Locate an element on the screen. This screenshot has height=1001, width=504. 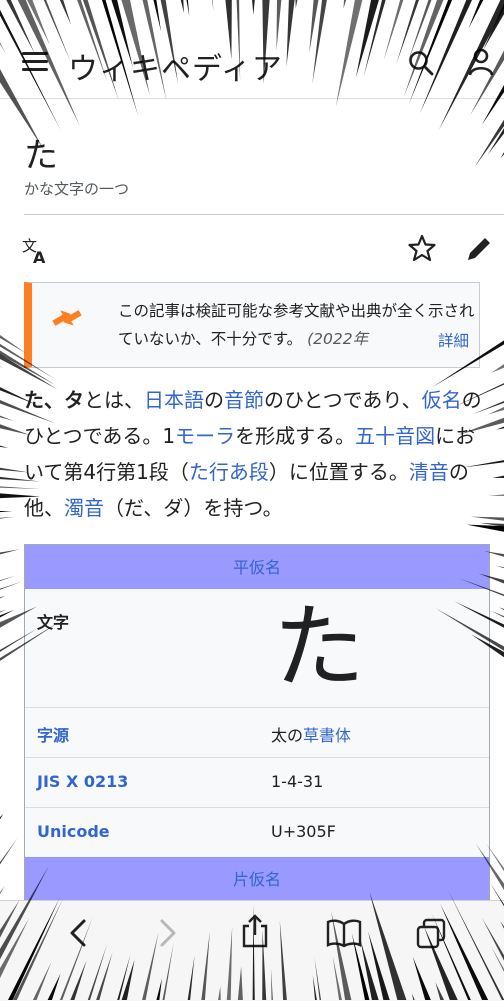
notice-details-link: 詳細 is located at coordinates (450, 340).